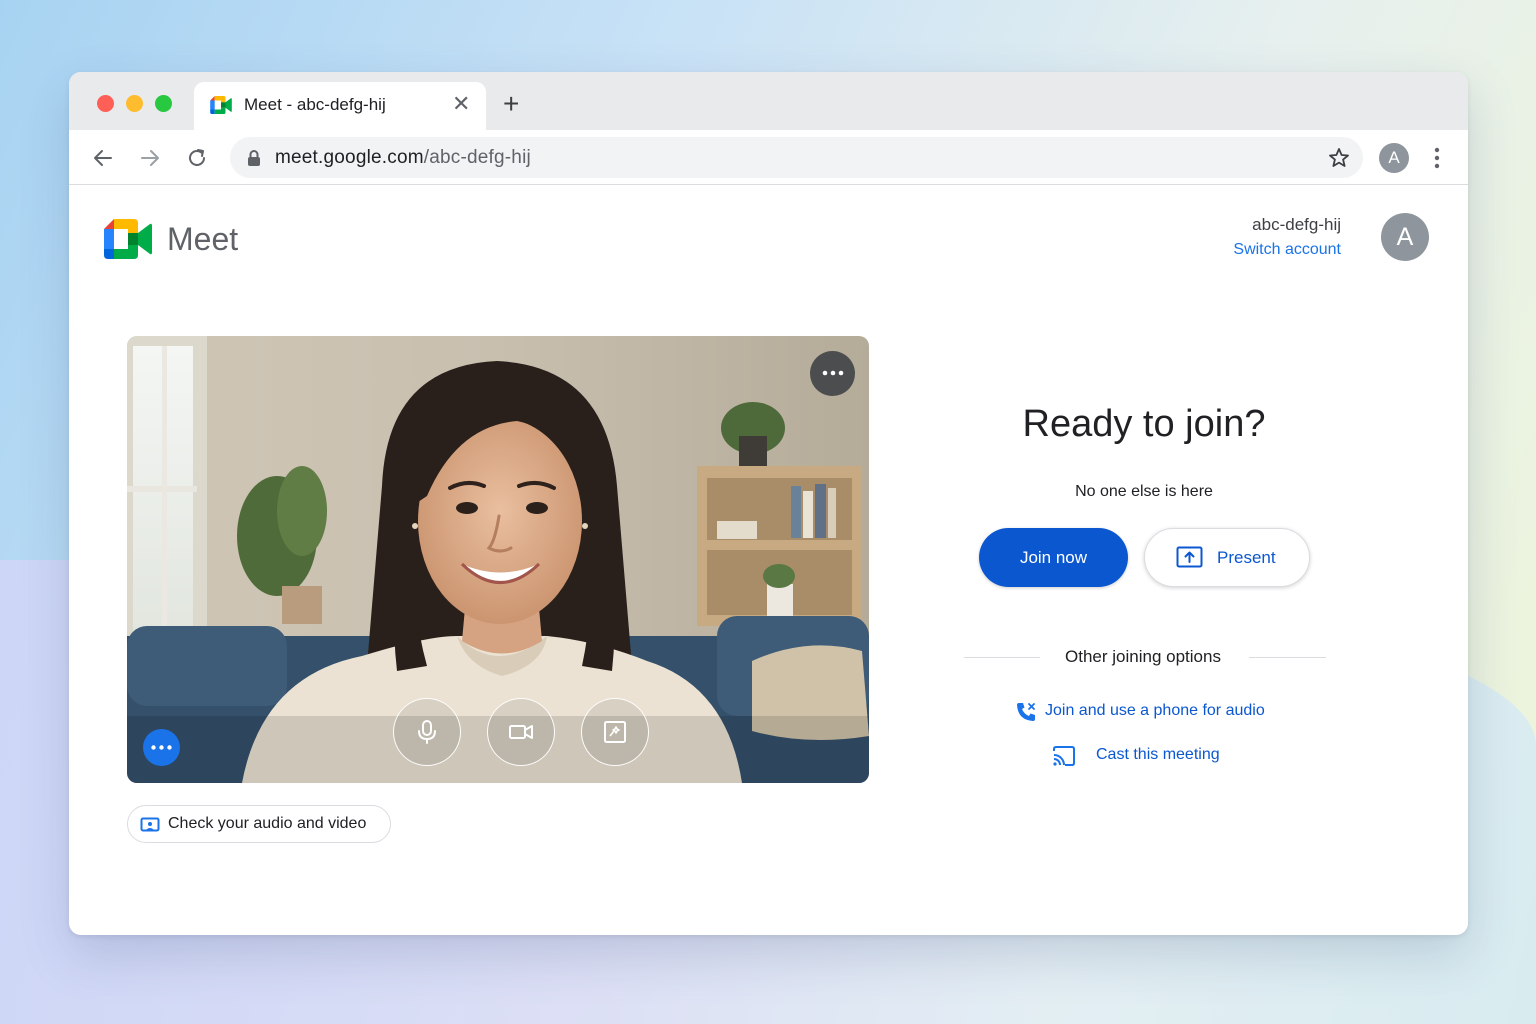 The image size is (1536, 1024). I want to click on forward-arrow-icon, so click(150, 158).